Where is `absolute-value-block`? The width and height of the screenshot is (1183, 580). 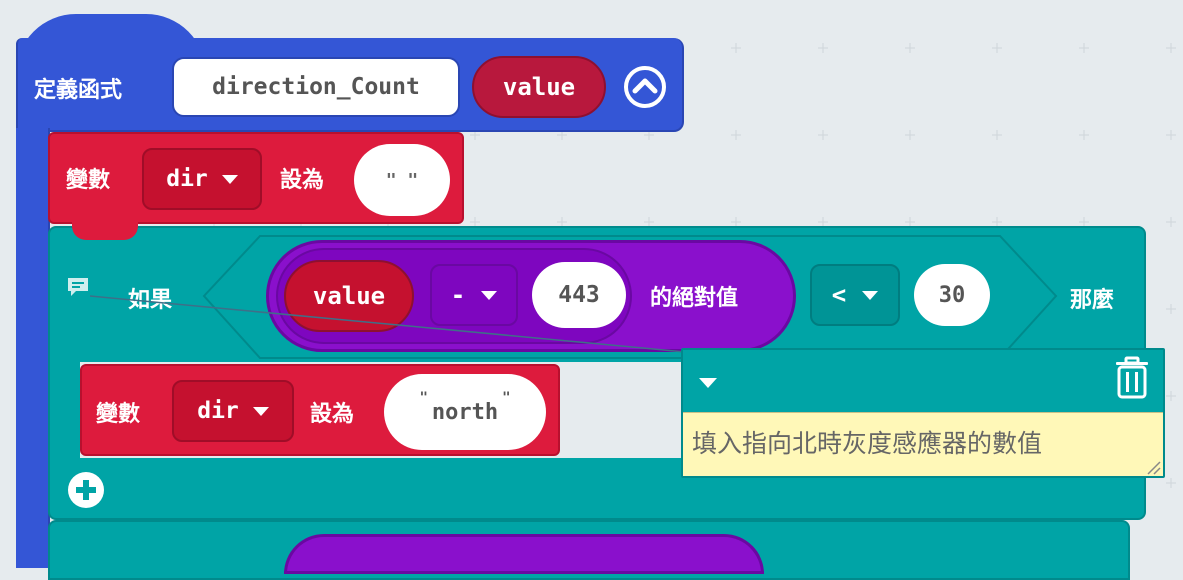 absolute-value-block is located at coordinates (524, 554).